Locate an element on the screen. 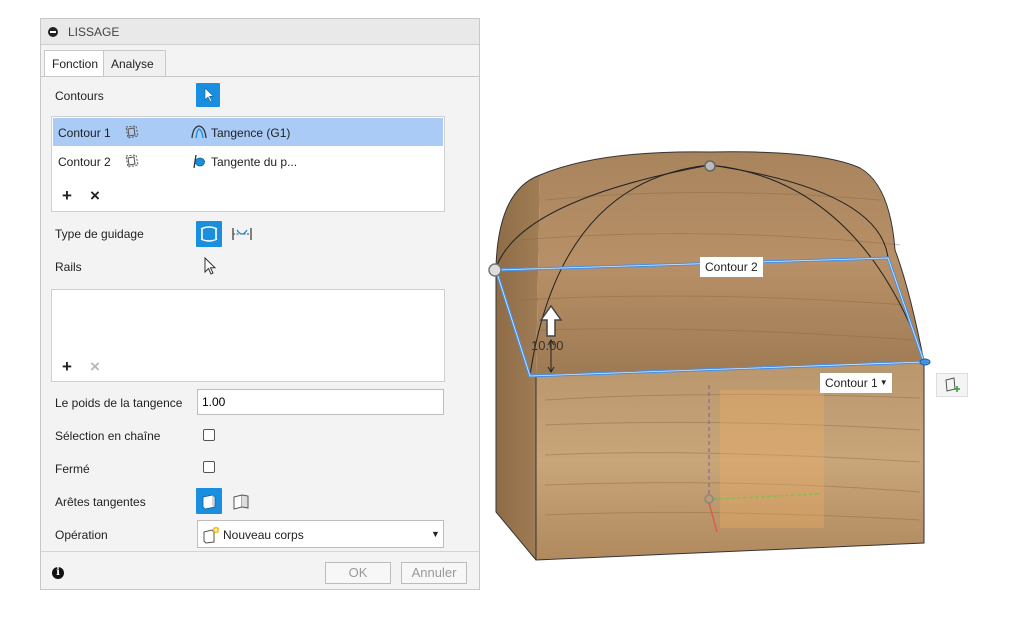  contours-select-button is located at coordinates (208, 95).